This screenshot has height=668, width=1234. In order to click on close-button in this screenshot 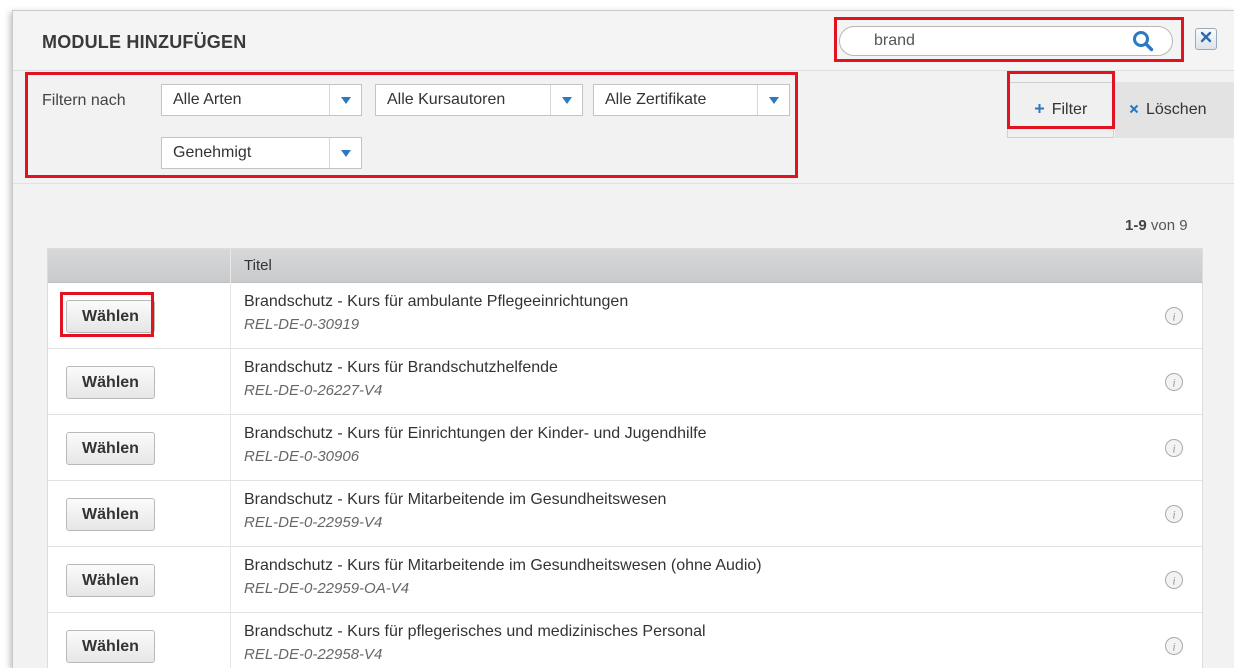, I will do `click(1206, 39)`.